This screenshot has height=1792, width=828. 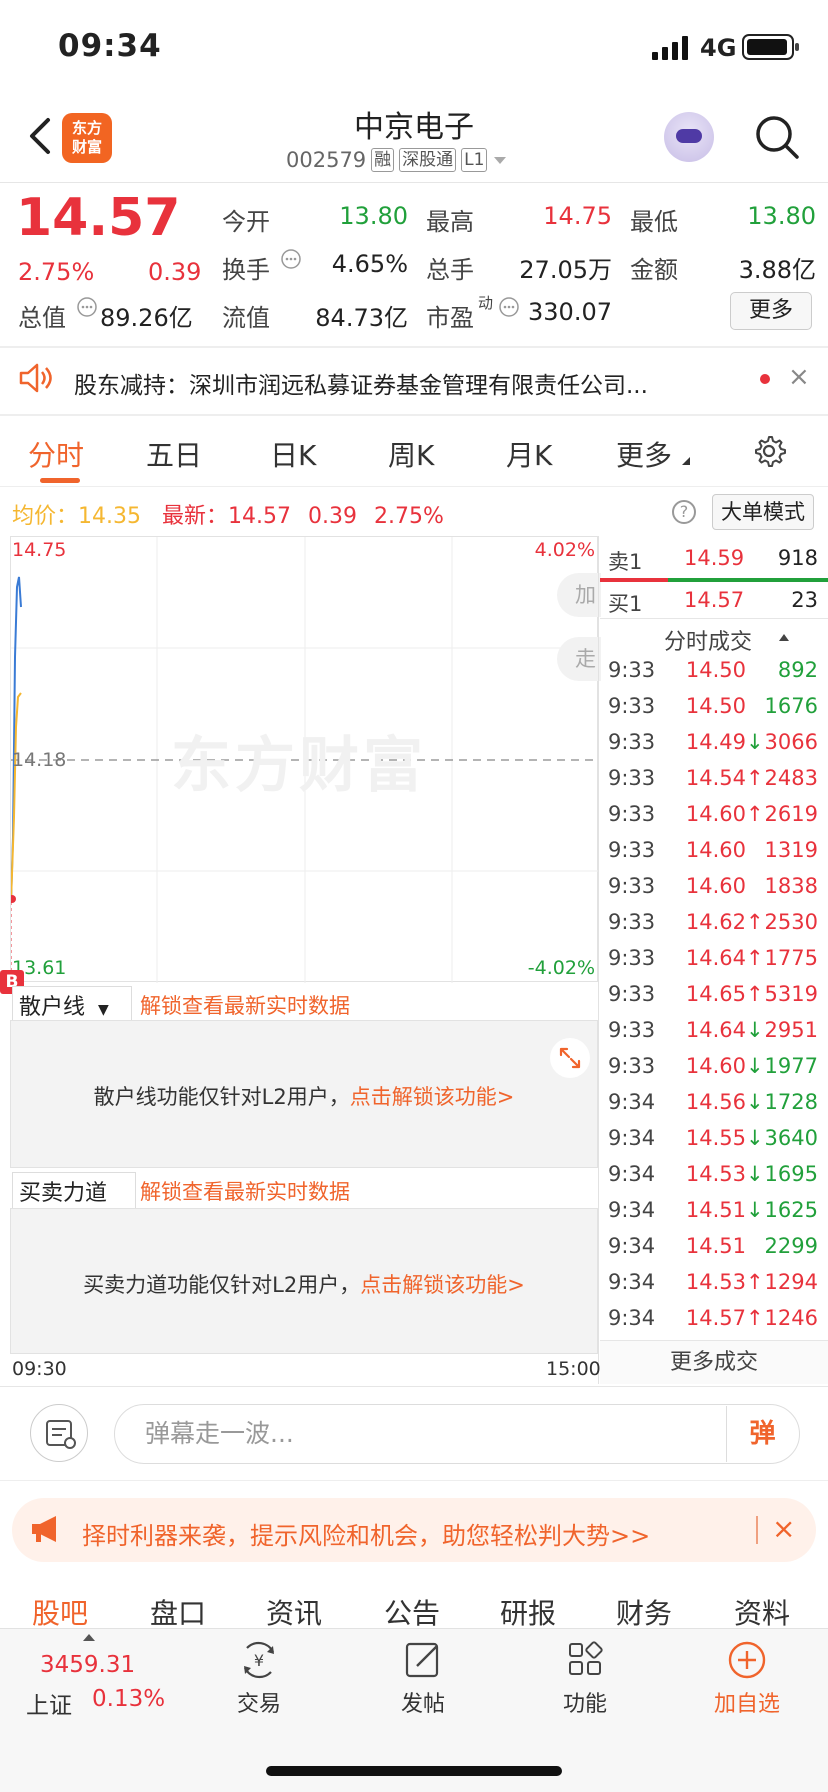 I want to click on trade-price-value: 14.55, so click(x=715, y=1138).